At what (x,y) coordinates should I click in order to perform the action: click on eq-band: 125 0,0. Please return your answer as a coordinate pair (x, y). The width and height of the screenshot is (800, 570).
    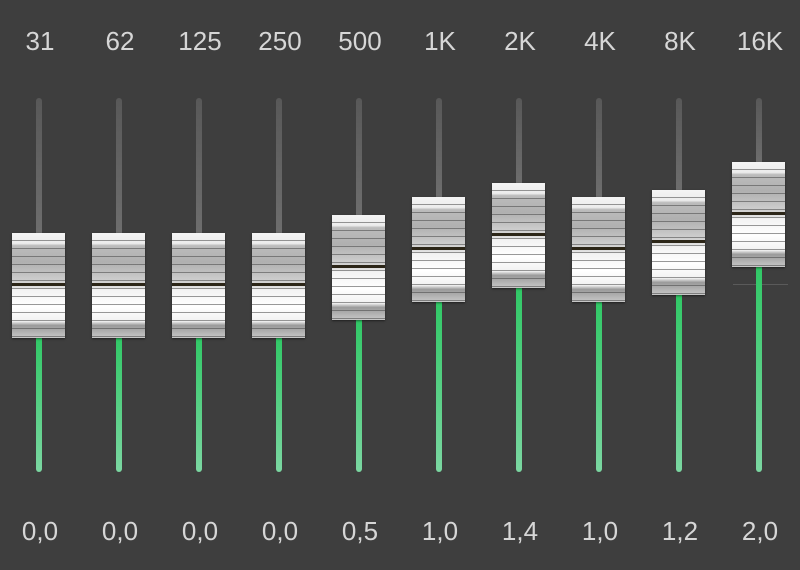
    Looking at the image, I should click on (200, 285).